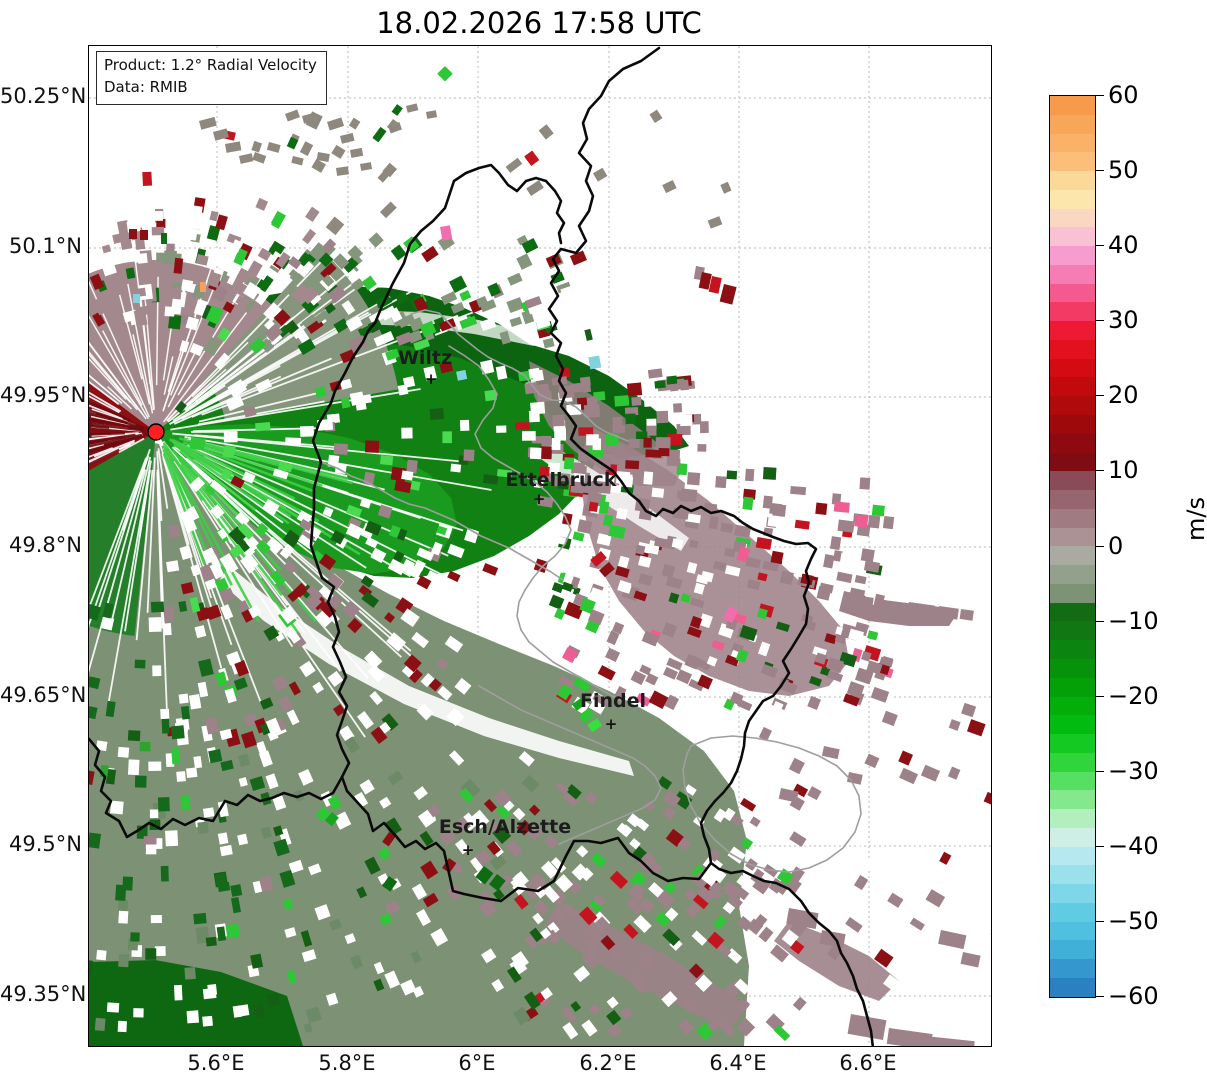  I want to click on y-tick-label: 49.35°N, so click(43, 994).